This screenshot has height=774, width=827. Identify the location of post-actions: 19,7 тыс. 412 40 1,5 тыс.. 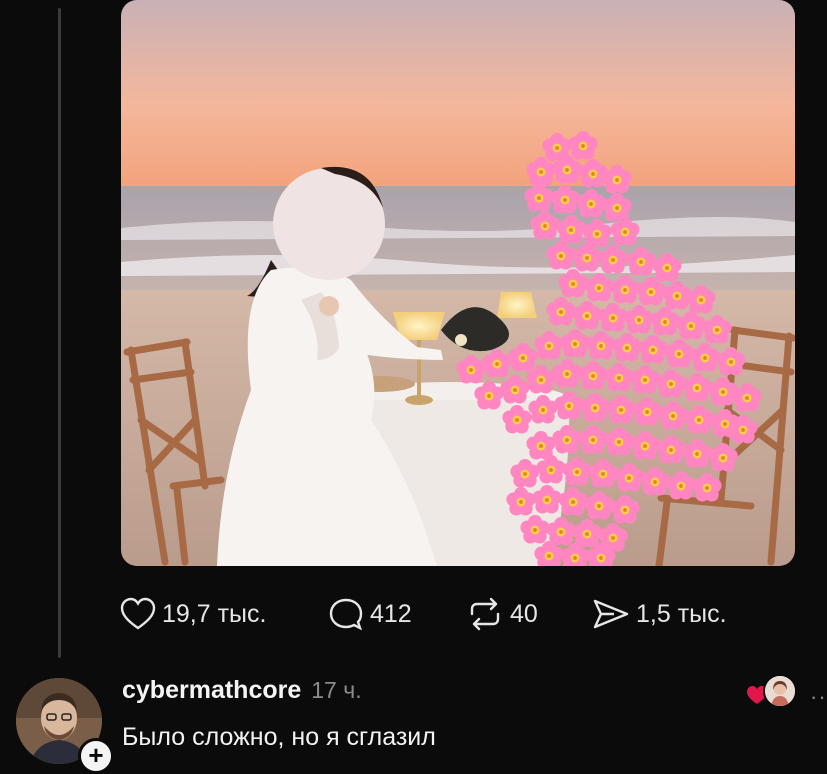
(450, 614).